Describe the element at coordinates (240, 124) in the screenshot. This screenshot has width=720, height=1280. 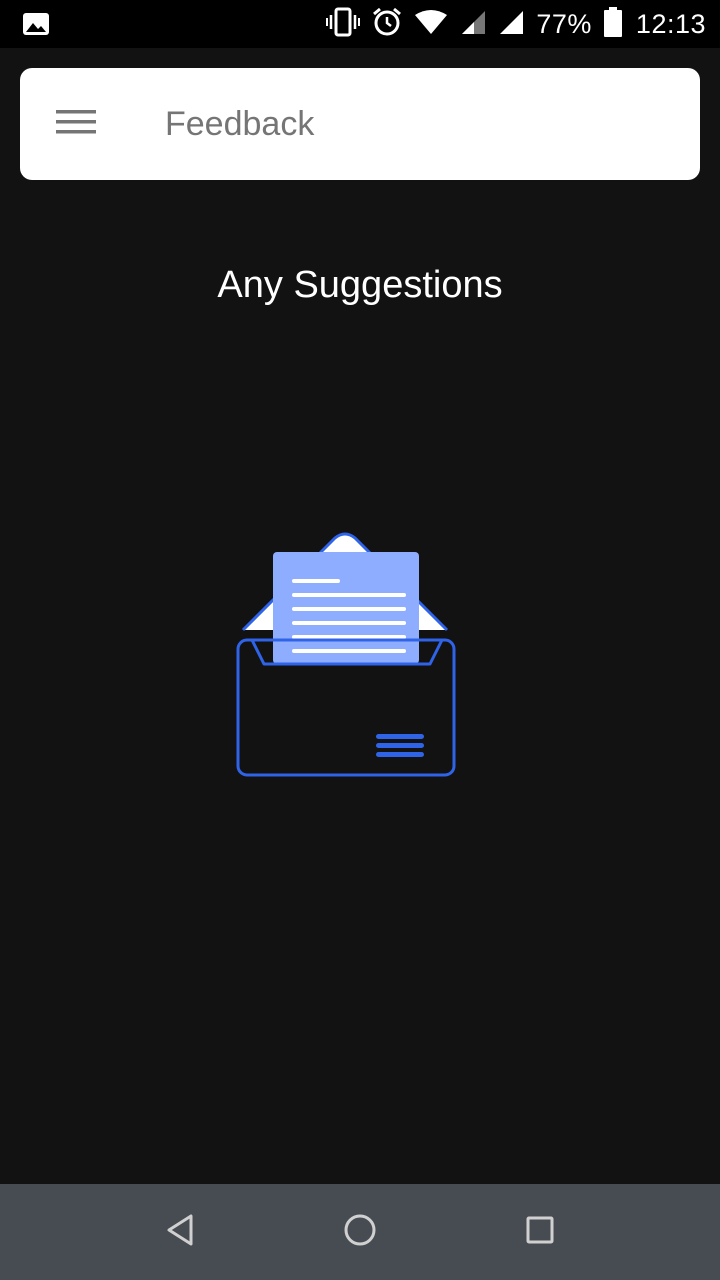
I see `app-bar-title: Feedback` at that location.